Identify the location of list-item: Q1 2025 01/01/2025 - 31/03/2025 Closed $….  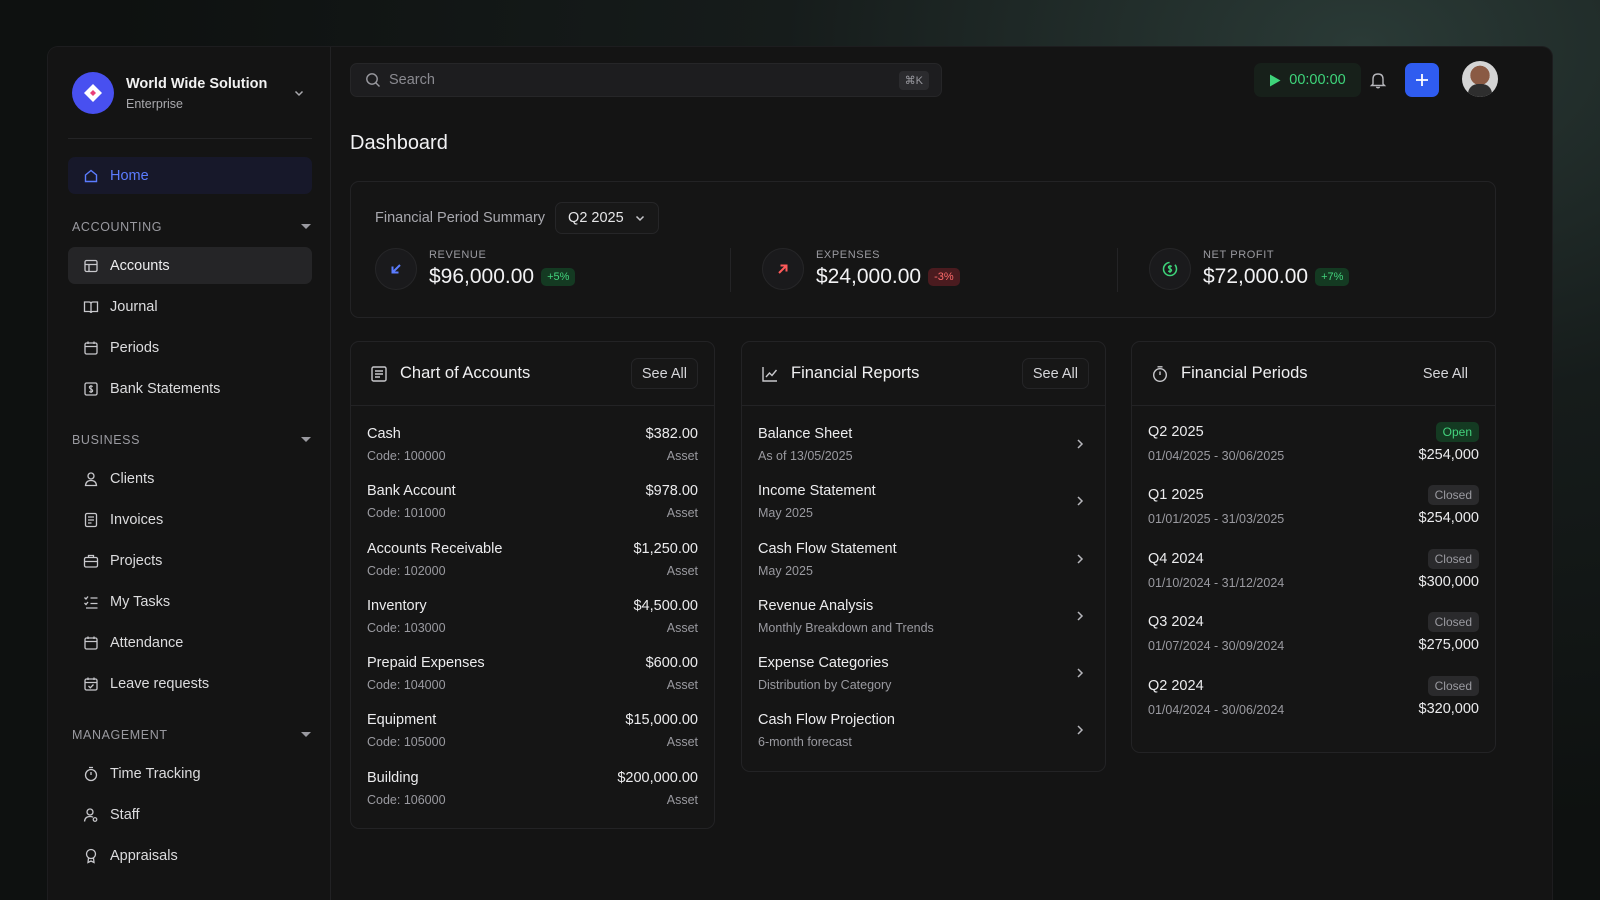
(1313, 506).